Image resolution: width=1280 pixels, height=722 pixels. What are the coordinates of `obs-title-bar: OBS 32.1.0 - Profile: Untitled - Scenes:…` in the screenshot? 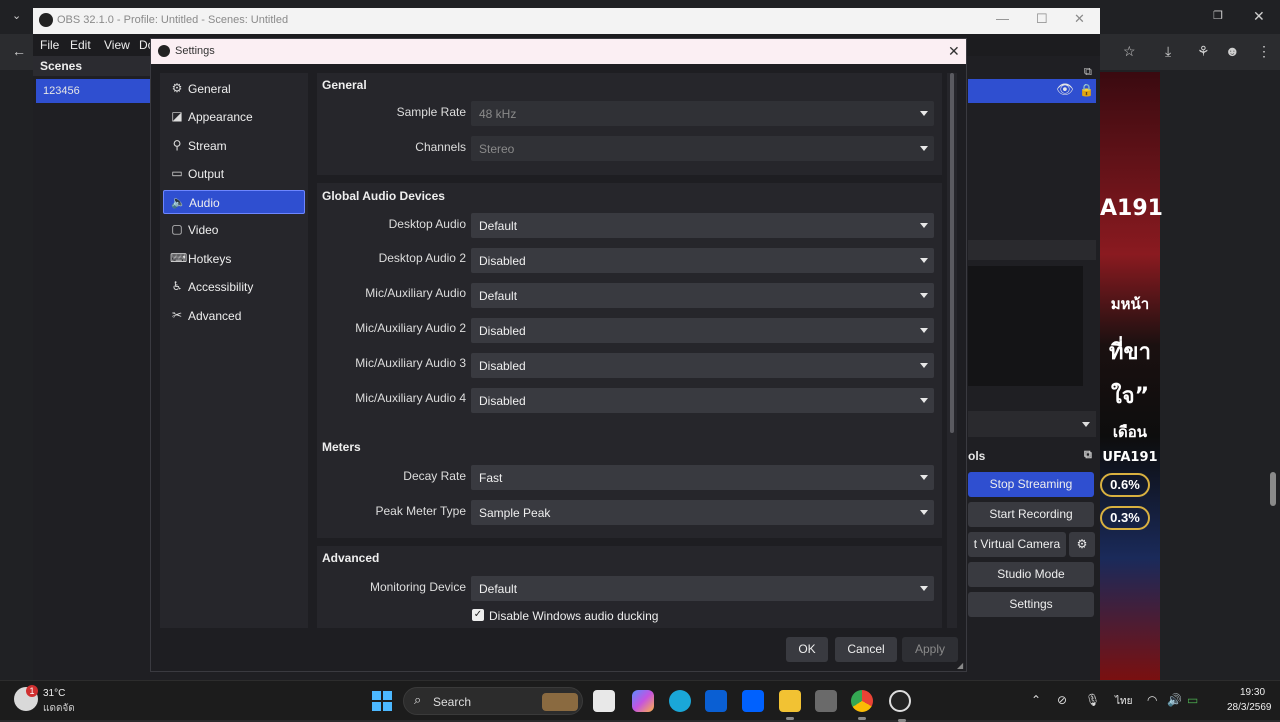 It's located at (566, 21).